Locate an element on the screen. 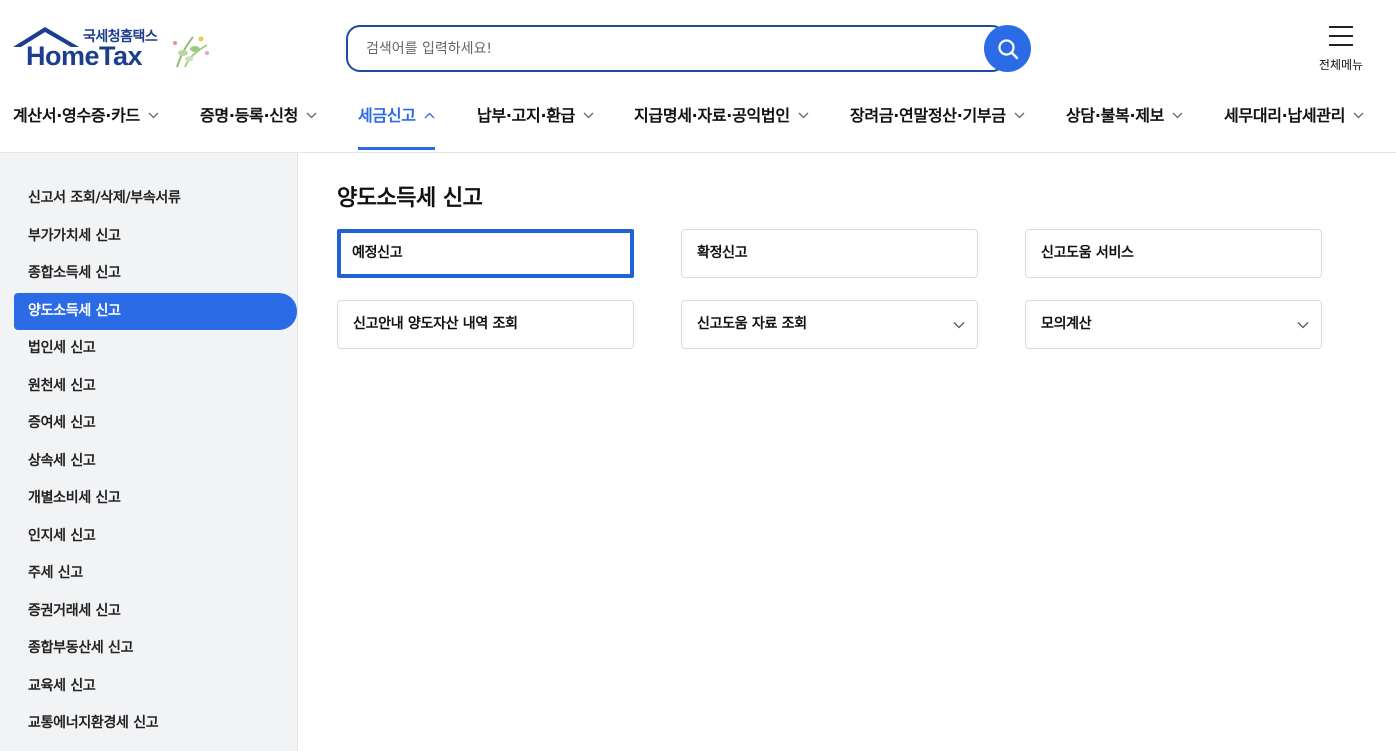 This screenshot has width=1396, height=751. gnb-item-label: 증명·등록·신청 is located at coordinates (249, 115).